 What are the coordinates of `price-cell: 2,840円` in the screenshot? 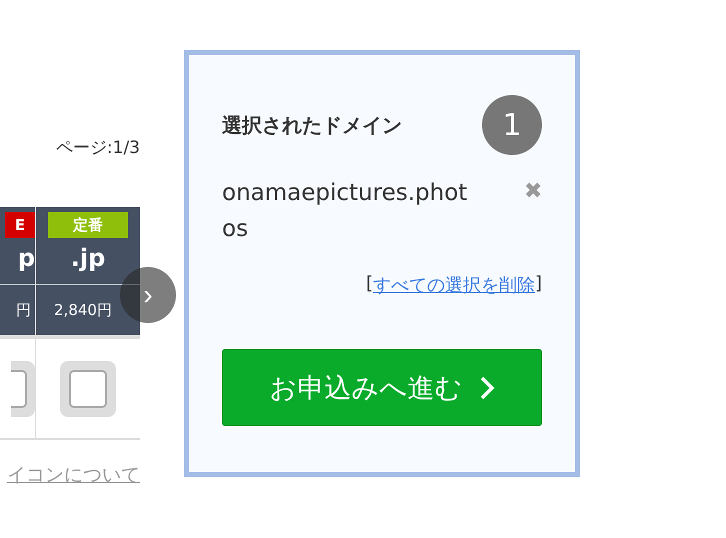 It's located at (88, 312).